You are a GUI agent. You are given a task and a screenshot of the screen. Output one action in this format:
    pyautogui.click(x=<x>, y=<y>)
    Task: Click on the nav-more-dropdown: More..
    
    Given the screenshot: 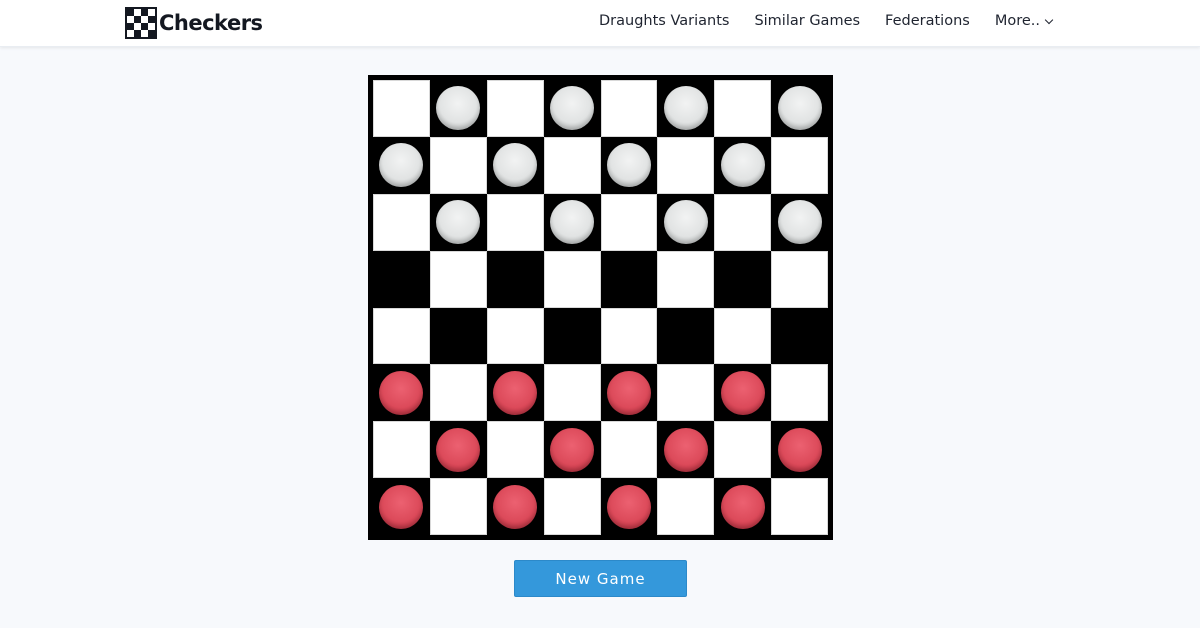 What is the action you would take?
    pyautogui.click(x=1024, y=21)
    